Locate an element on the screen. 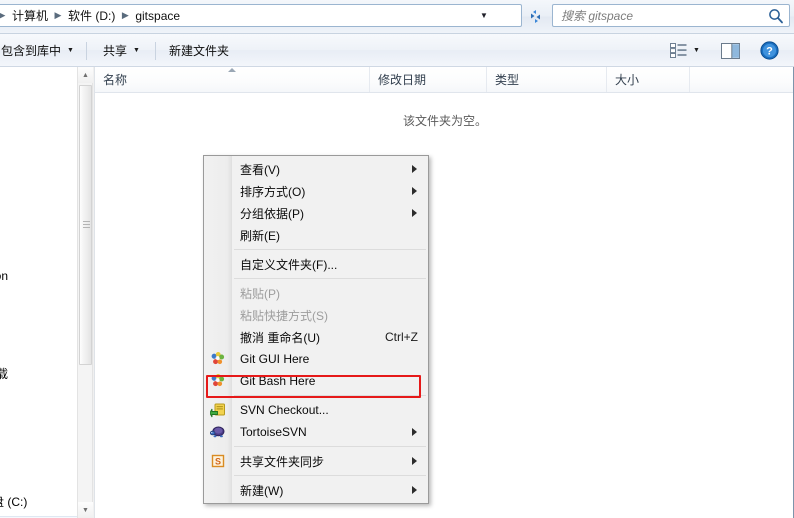 The height and width of the screenshot is (518, 794). preview-pane-icon is located at coordinates (730, 50).